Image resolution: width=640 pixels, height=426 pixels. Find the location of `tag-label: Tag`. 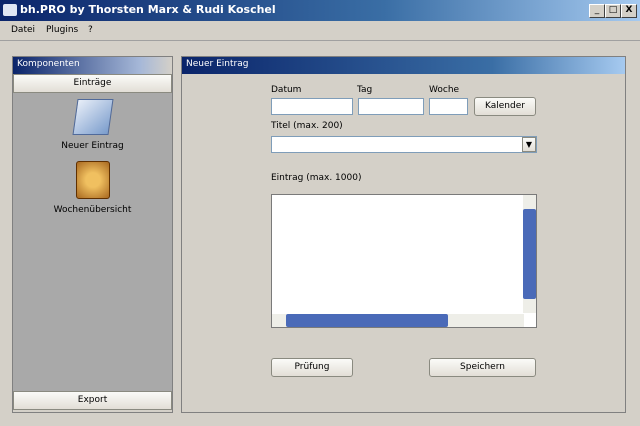

tag-label: Tag is located at coordinates (365, 90).